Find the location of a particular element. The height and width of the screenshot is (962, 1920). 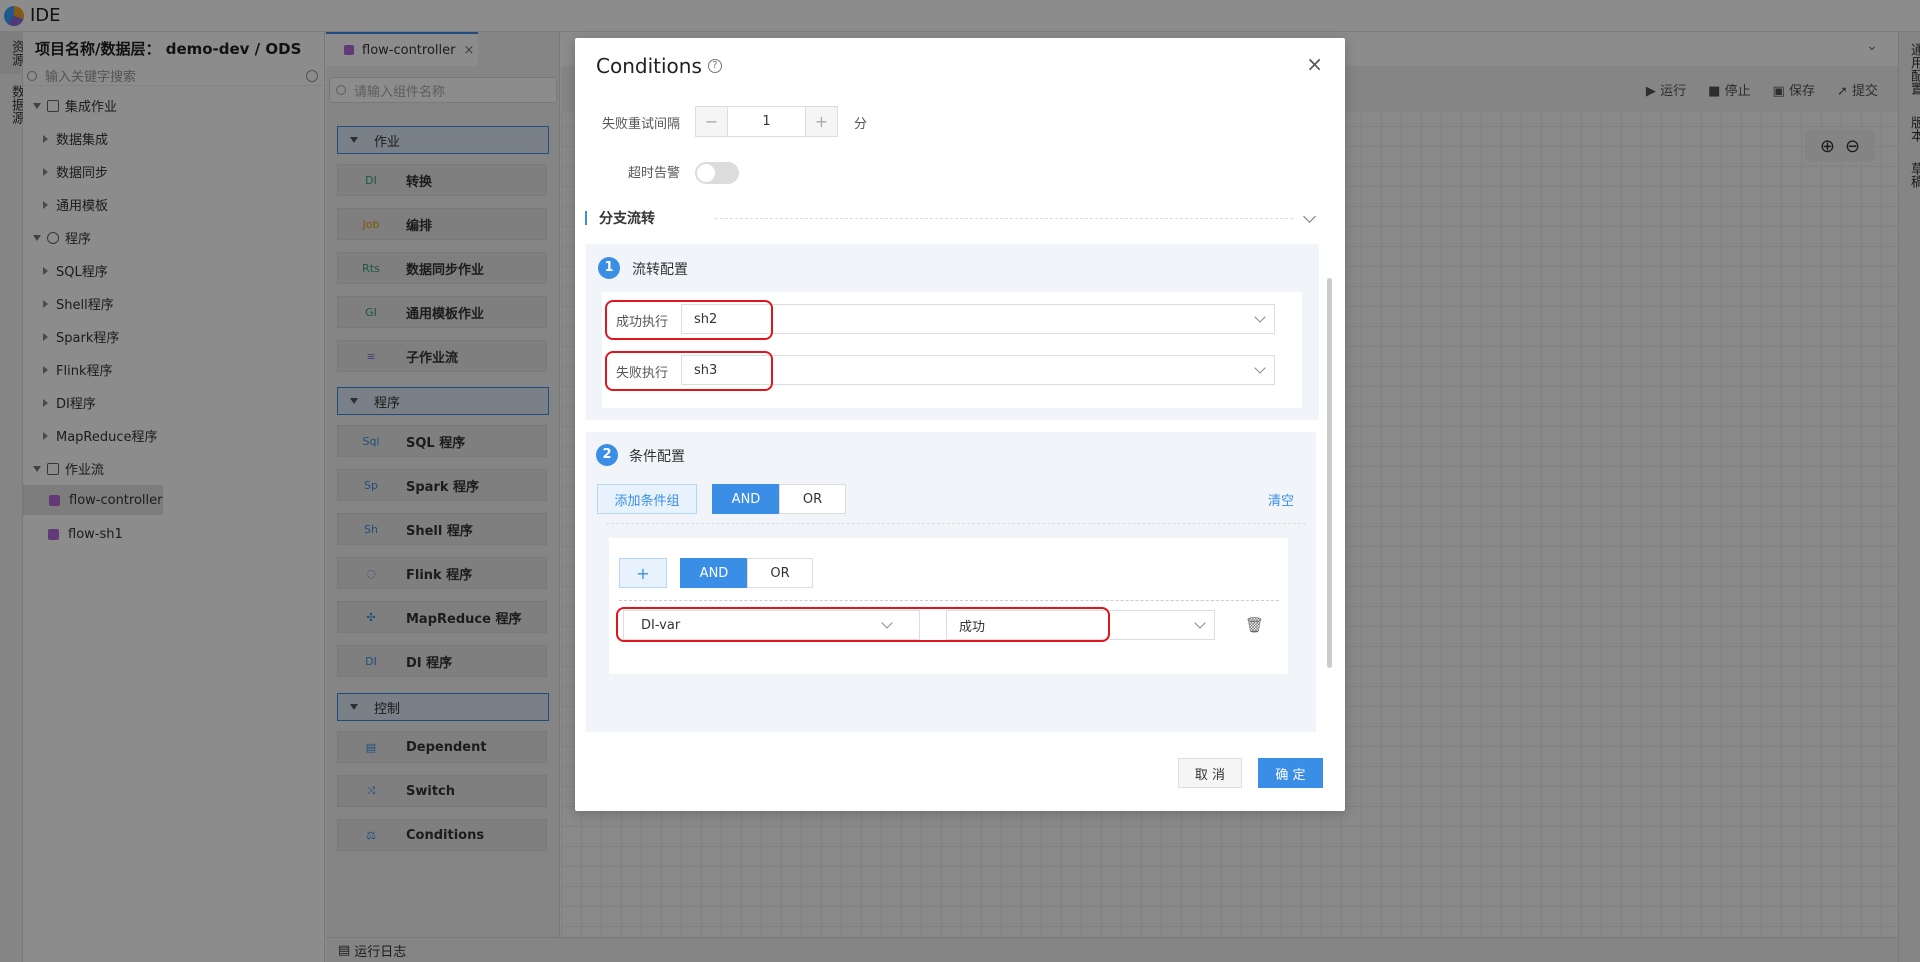

trash-icon: 🗑 is located at coordinates (1254, 625).